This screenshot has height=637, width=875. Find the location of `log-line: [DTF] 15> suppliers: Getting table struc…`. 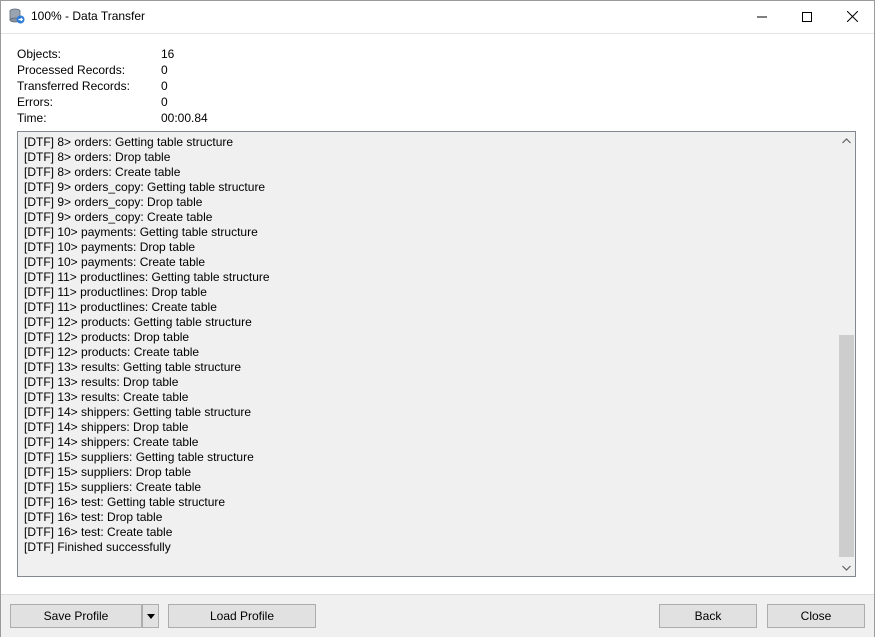

log-line: [DTF] 15> suppliers: Getting table struc… is located at coordinates (139, 457).